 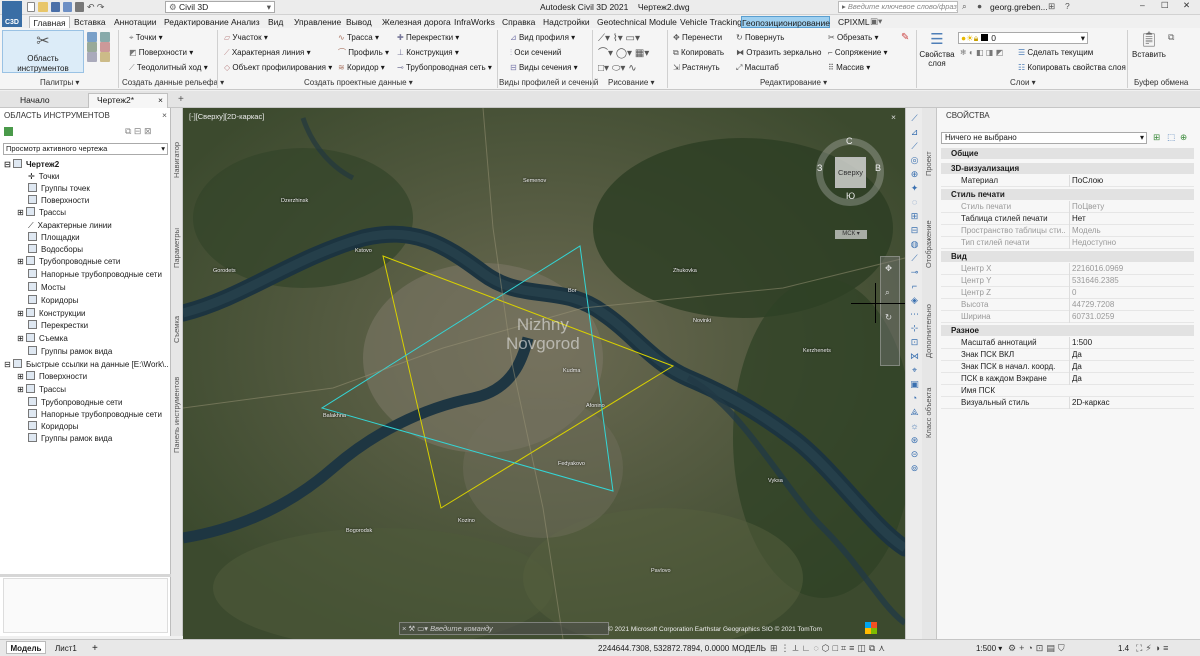 What do you see at coordinates (220, 7) in the screenshot?
I see `workspace-dropdown: ⚙ Civil 3D ▾` at bounding box center [220, 7].